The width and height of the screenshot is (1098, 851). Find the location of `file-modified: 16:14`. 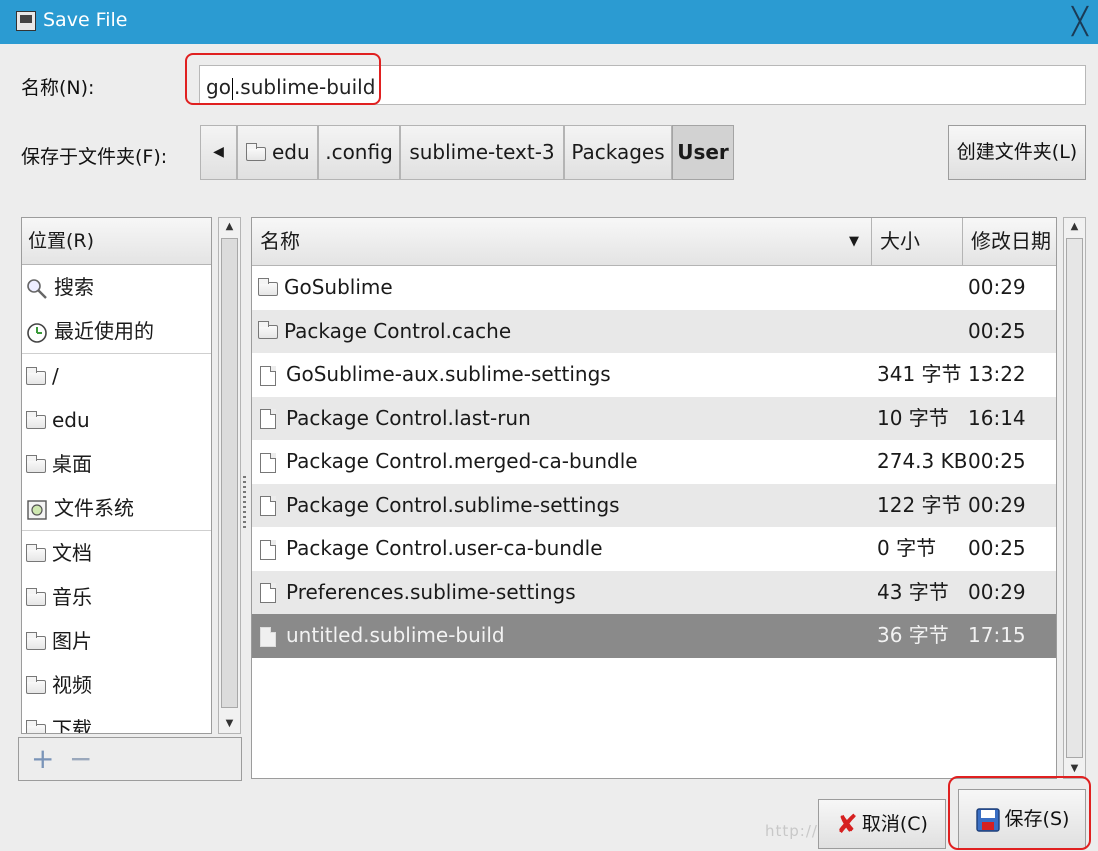

file-modified: 16:14 is located at coordinates (997, 417).